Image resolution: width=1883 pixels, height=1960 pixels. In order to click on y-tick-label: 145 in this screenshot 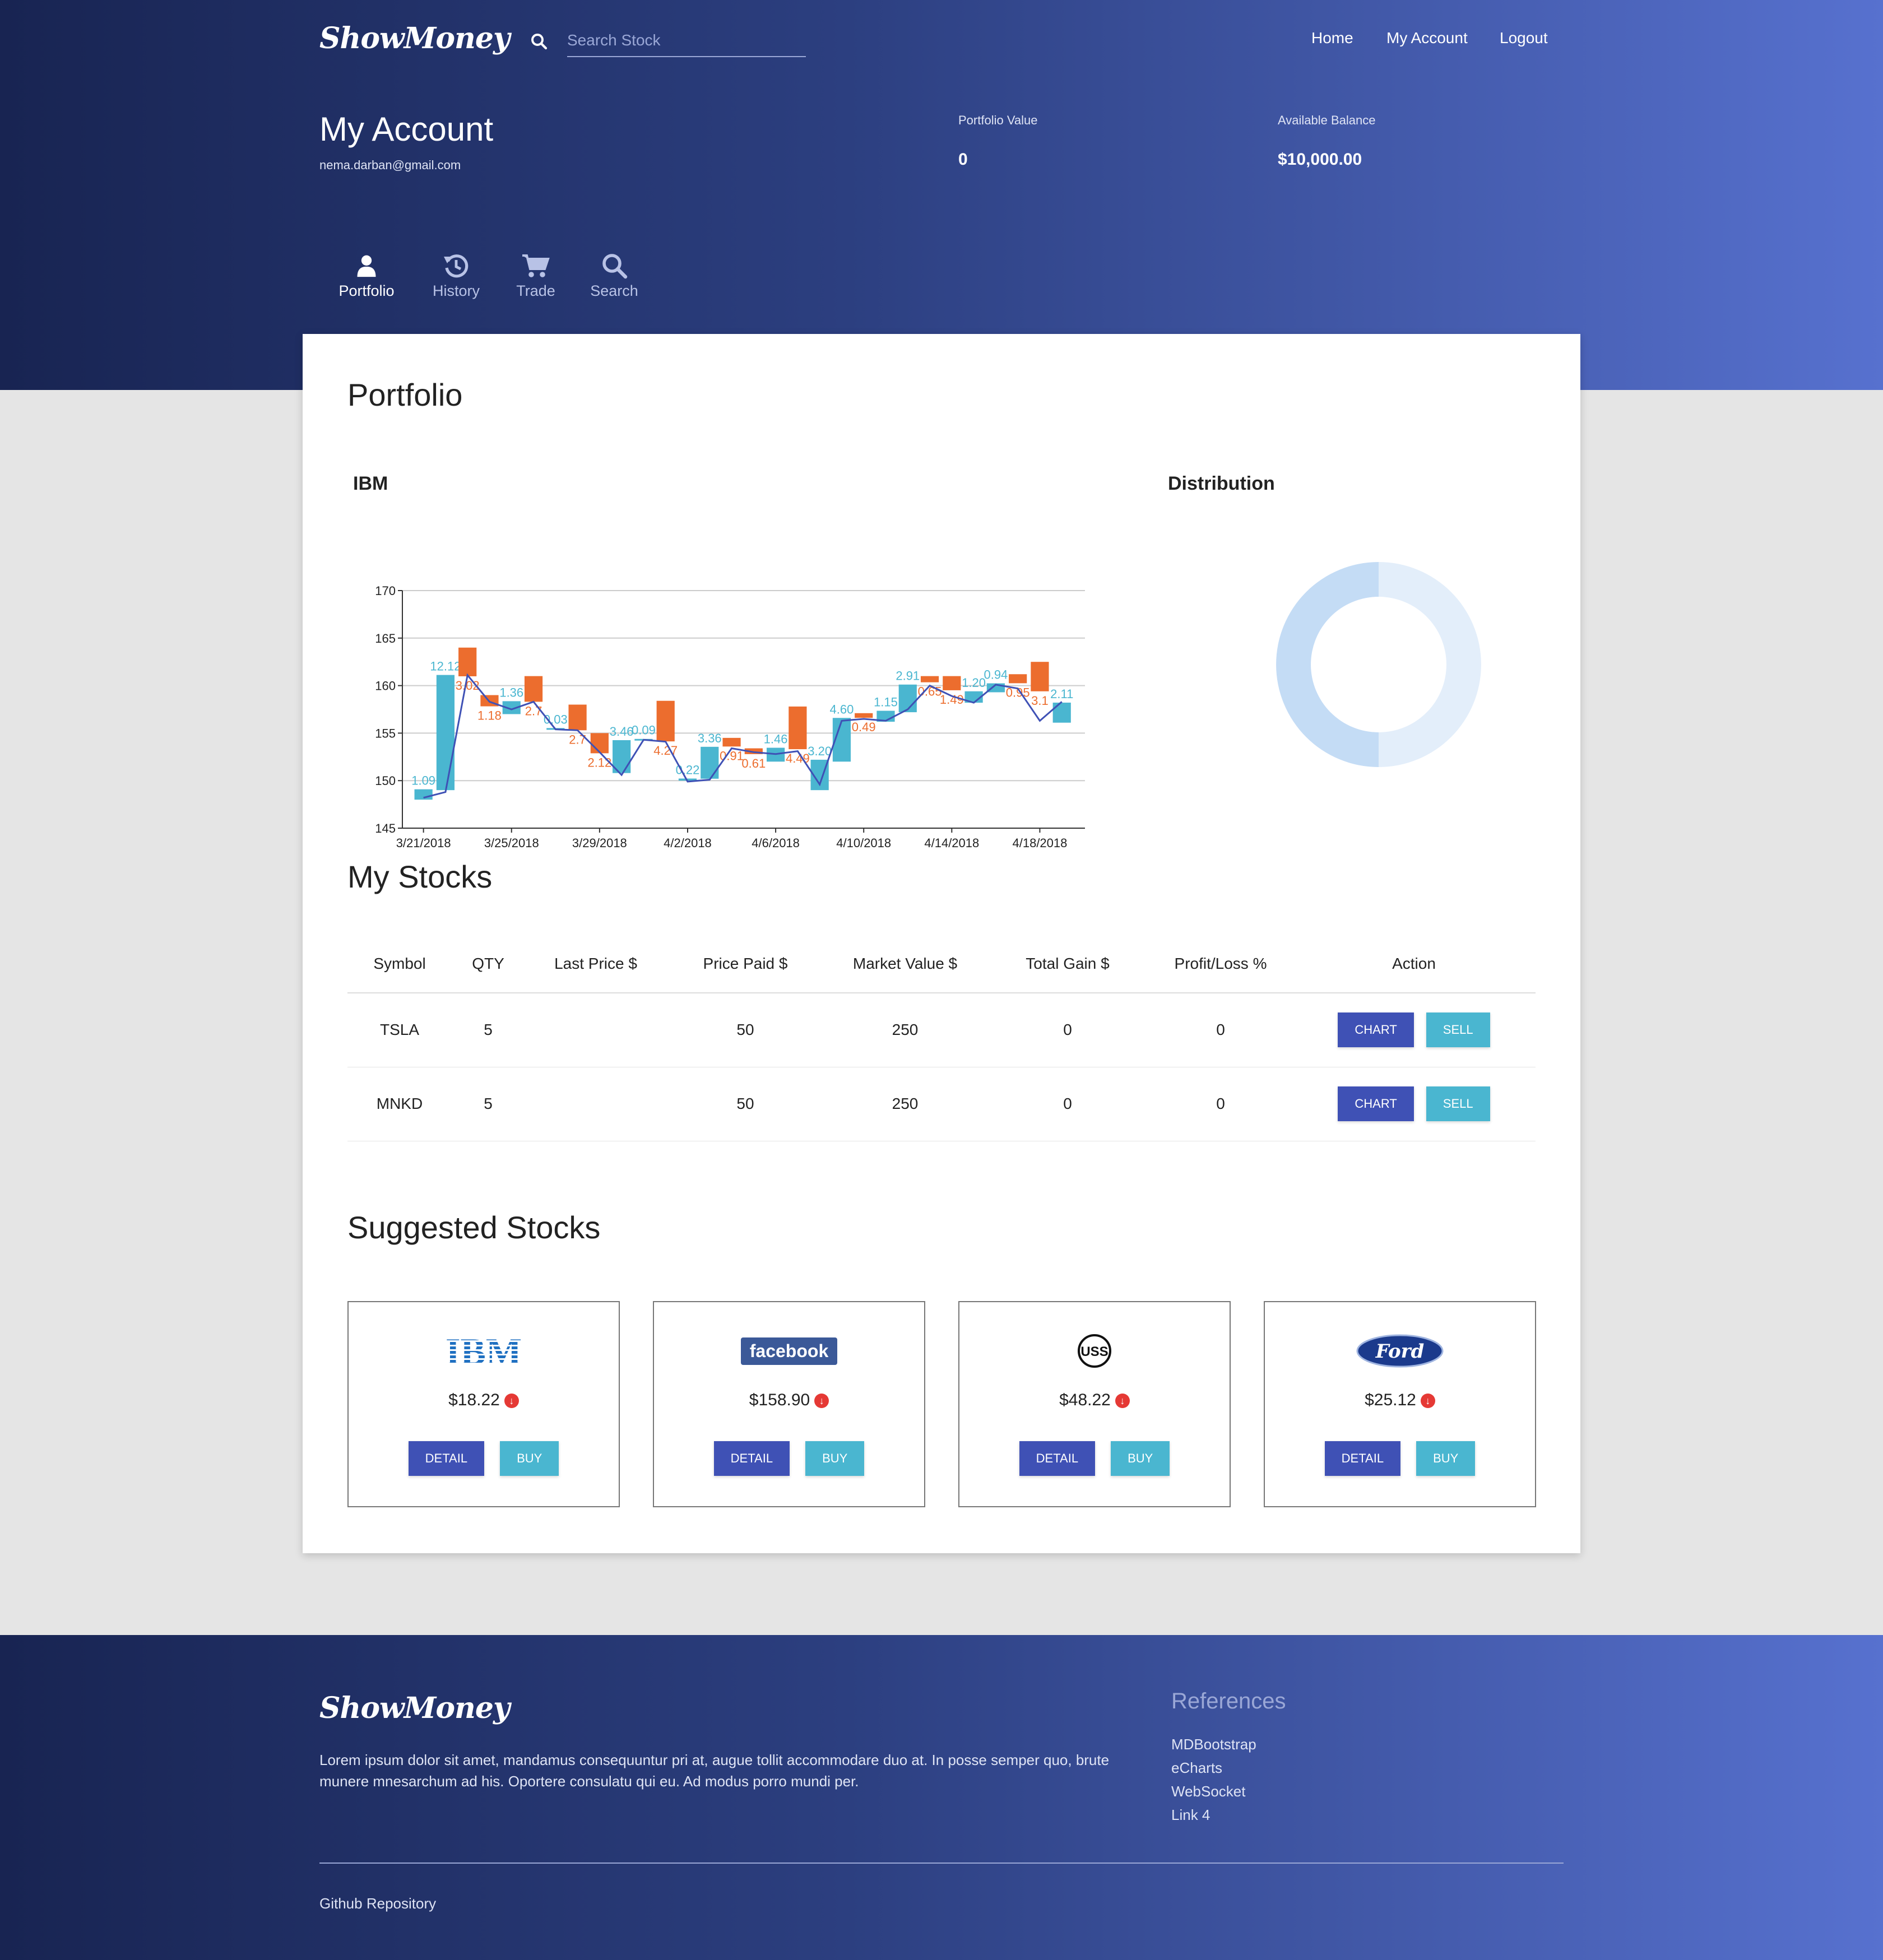, I will do `click(385, 828)`.